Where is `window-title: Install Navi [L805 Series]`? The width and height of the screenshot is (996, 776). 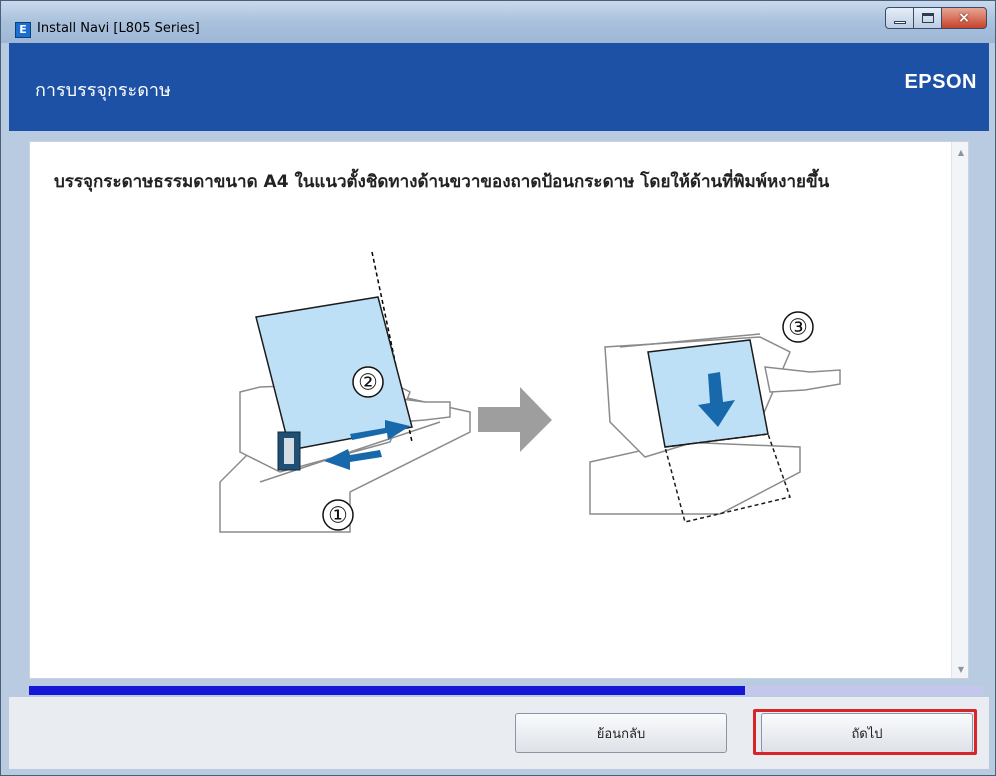 window-title: Install Navi [L805 Series] is located at coordinates (118, 28).